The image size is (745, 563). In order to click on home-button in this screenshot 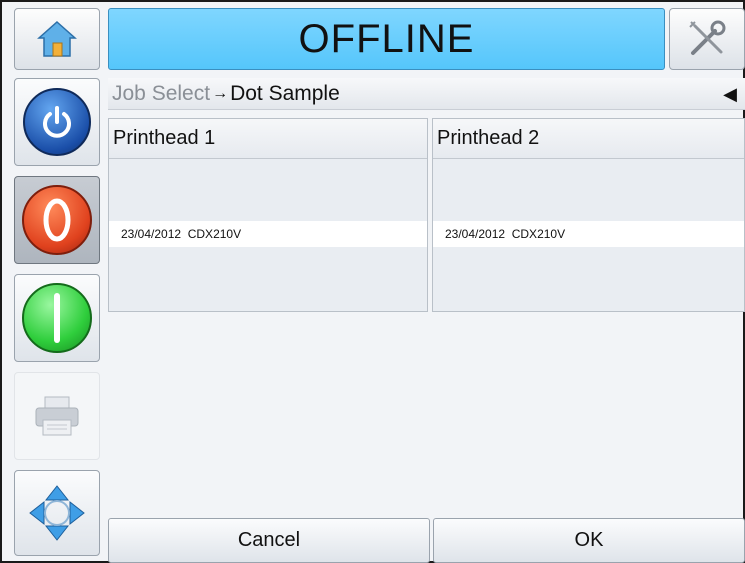, I will do `click(57, 39)`.